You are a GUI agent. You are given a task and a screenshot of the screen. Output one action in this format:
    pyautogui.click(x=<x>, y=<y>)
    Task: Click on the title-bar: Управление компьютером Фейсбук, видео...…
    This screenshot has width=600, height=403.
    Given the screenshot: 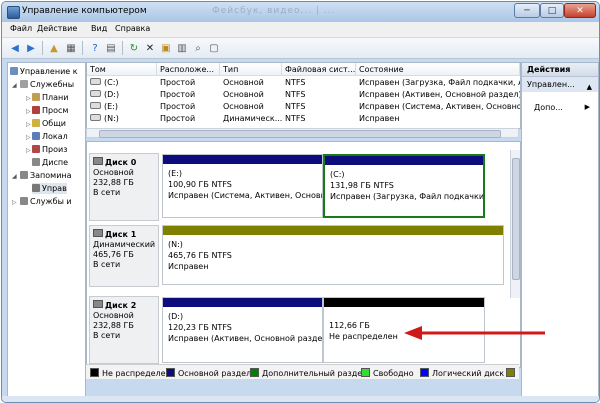 What is the action you would take?
    pyautogui.click(x=300, y=12)
    